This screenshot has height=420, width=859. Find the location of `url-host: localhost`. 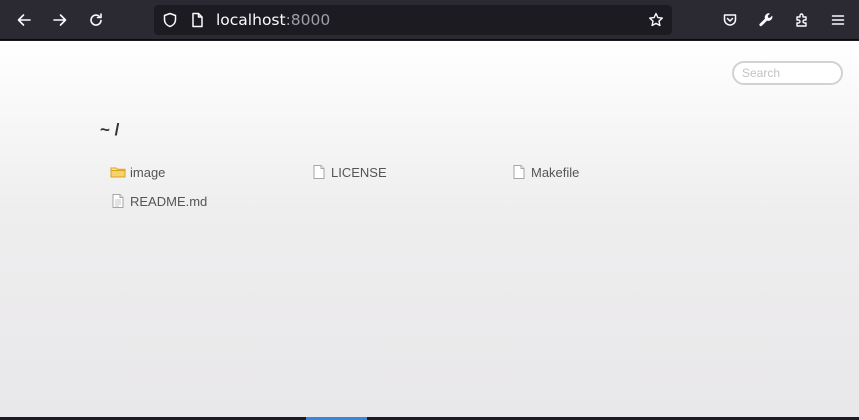

url-host: localhost is located at coordinates (251, 20).